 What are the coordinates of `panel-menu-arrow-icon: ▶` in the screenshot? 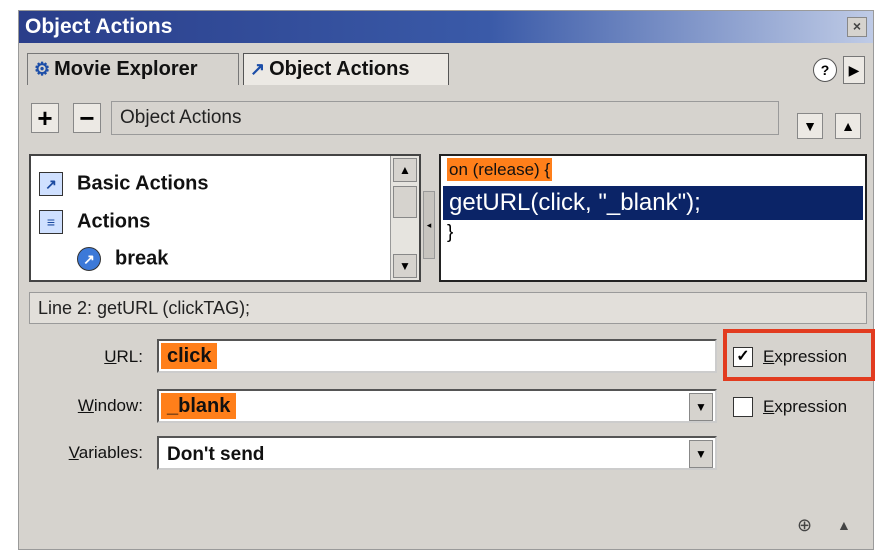 It's located at (854, 70).